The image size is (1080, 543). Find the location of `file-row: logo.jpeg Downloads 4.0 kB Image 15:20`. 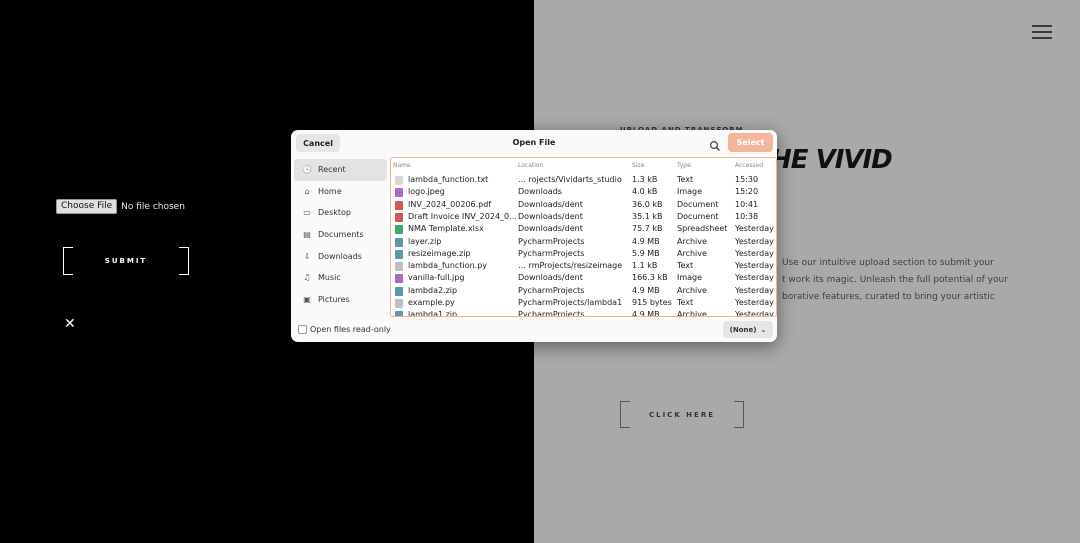

file-row: logo.jpeg Downloads 4.0 kB Image 15:20 is located at coordinates (583, 192).